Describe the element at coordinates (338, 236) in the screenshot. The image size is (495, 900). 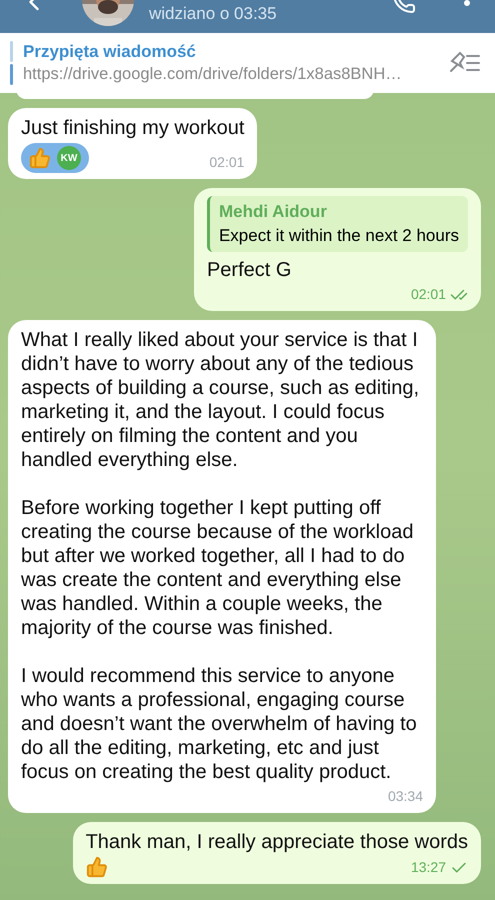
I see `reply-text: Expect it within the next 2 hours` at that location.